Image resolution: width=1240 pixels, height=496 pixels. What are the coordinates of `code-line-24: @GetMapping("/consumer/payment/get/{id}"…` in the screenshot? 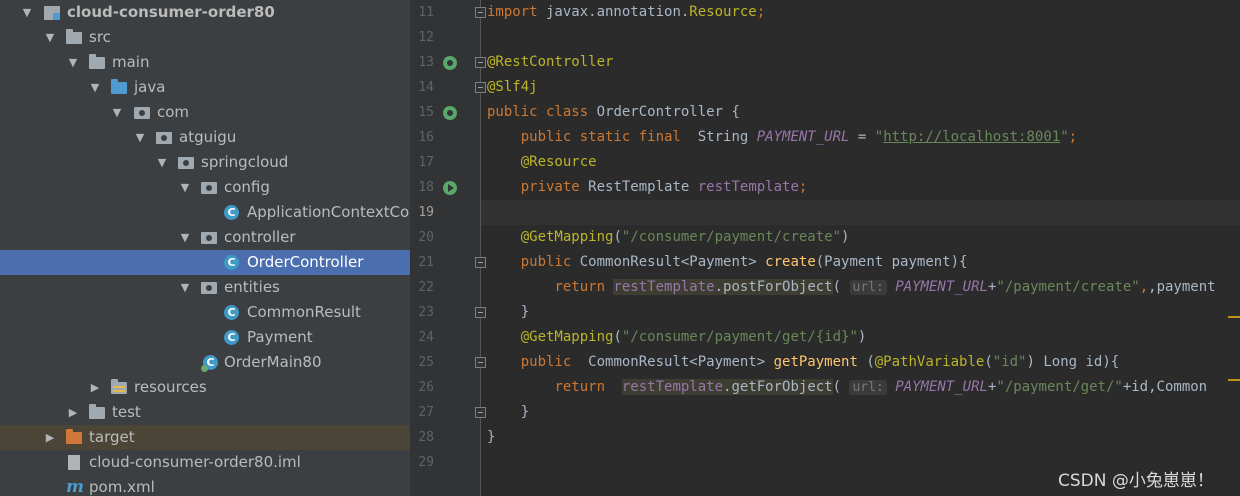 It's located at (693, 337).